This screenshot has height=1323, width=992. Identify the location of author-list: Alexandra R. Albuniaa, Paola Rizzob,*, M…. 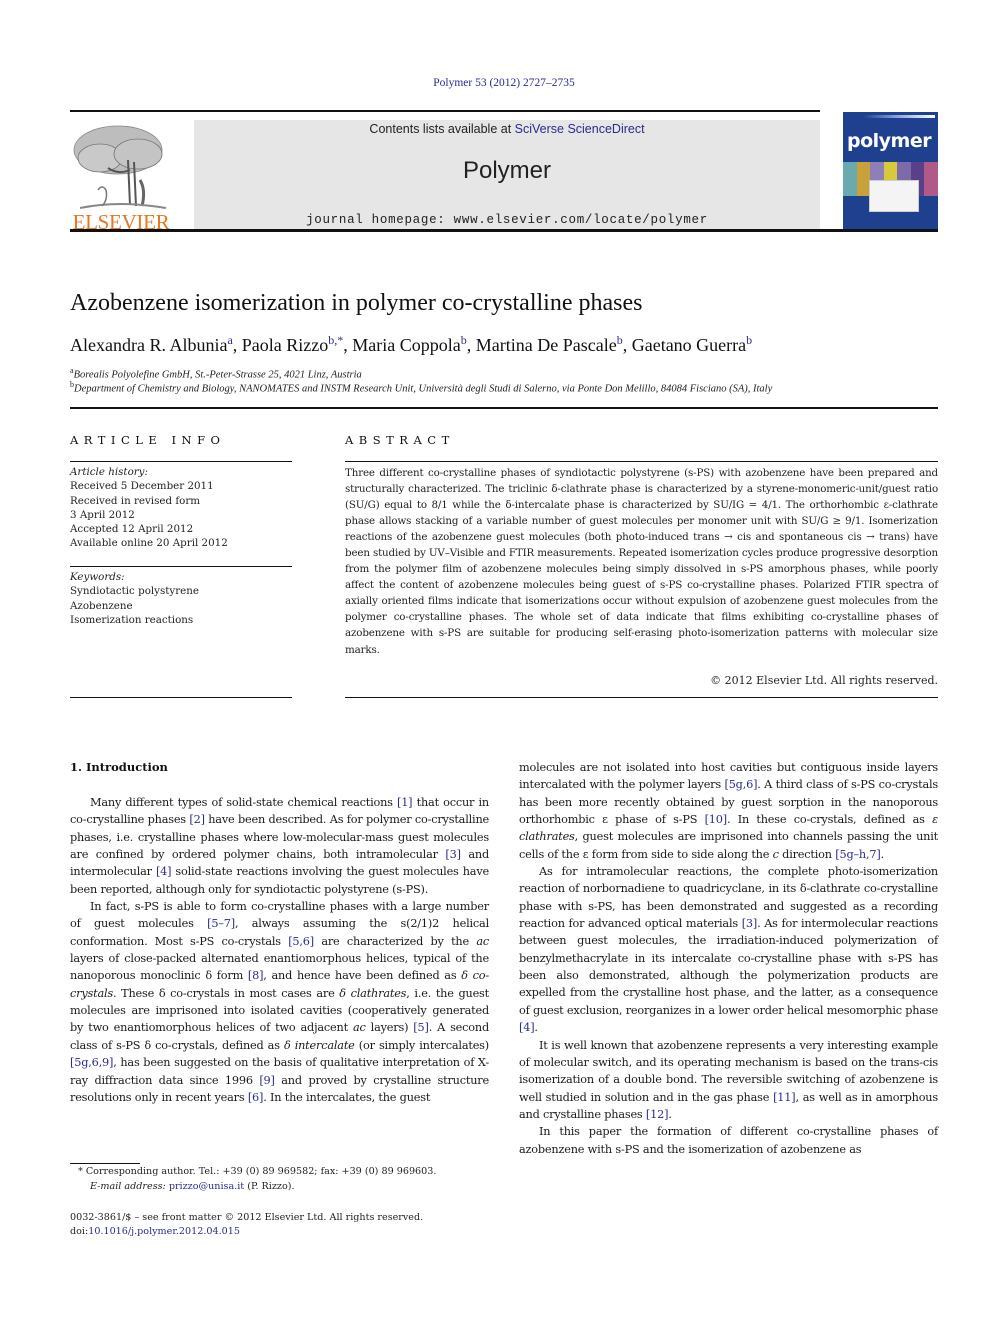
(411, 344).